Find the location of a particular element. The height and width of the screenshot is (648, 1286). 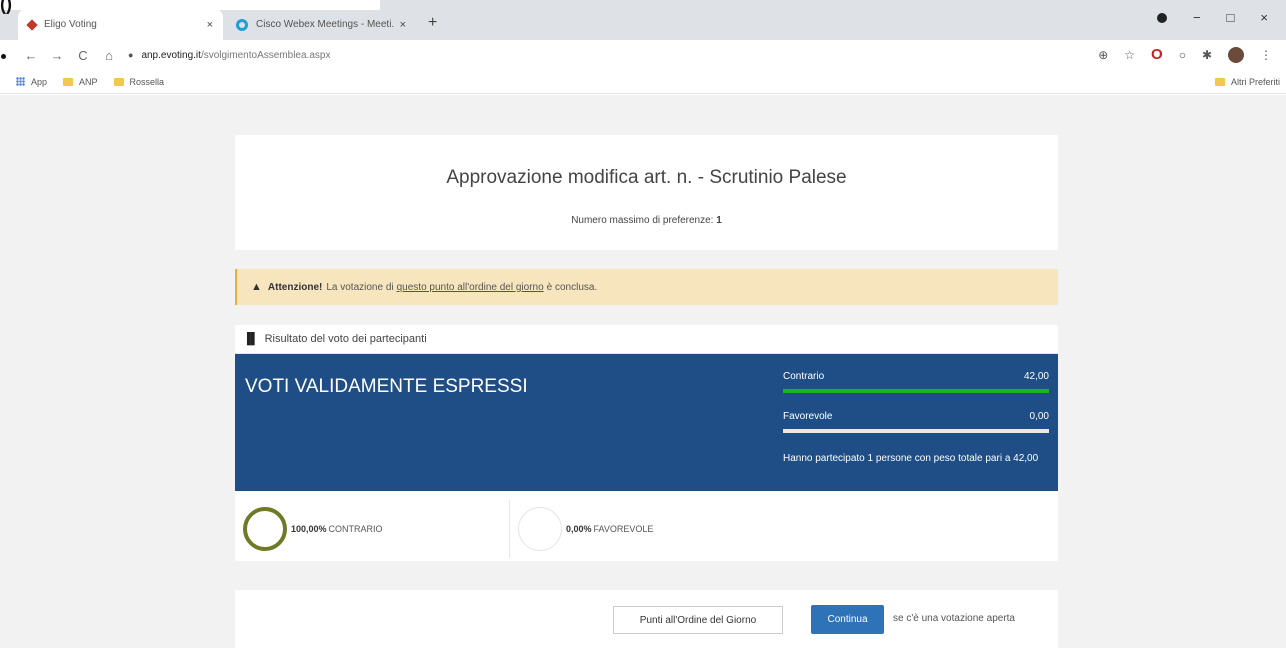

bookmarks-bar: App ANP Rossella Altri Preferiti is located at coordinates (643, 82).